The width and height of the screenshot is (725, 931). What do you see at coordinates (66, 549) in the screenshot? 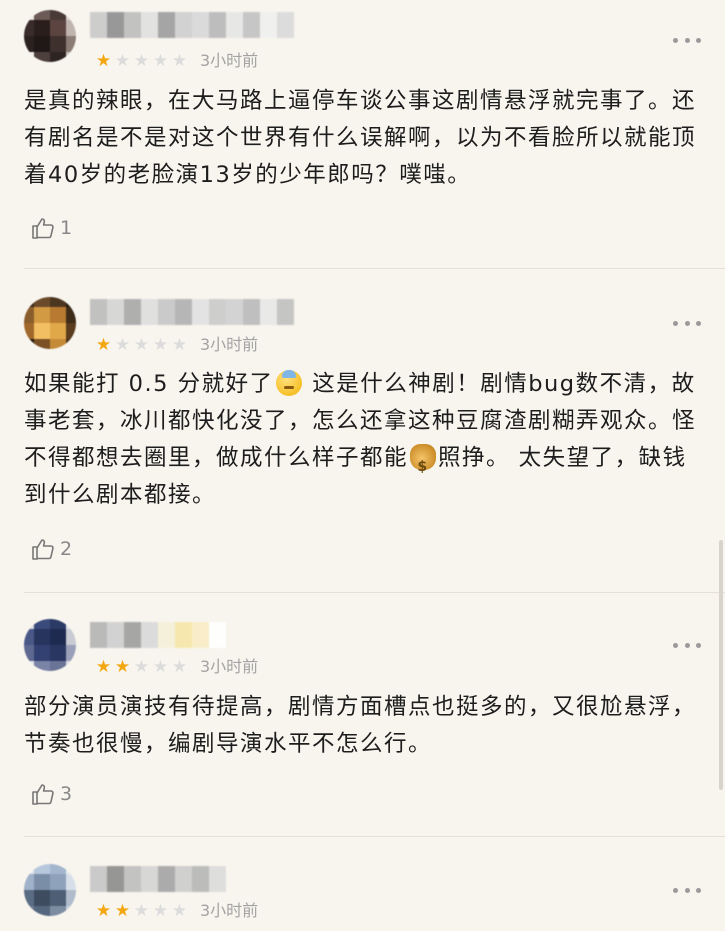
I see `like-count: 2` at bounding box center [66, 549].